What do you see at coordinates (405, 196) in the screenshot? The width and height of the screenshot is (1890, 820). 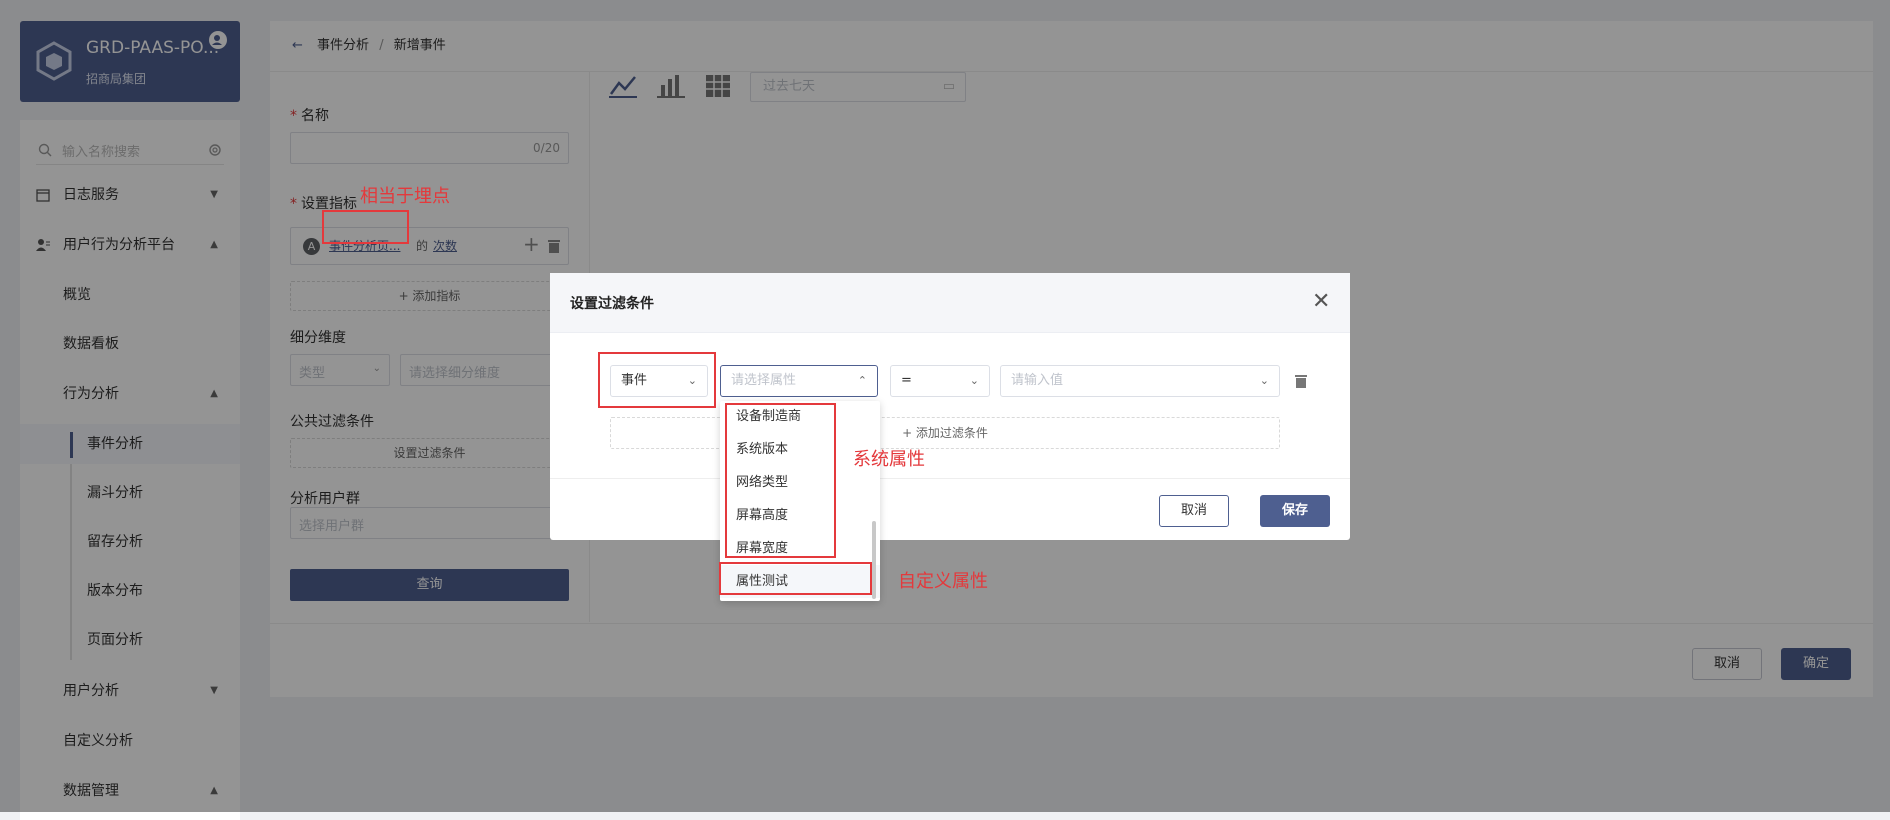 I see `annotation-buried-point: 相当于埋点` at bounding box center [405, 196].